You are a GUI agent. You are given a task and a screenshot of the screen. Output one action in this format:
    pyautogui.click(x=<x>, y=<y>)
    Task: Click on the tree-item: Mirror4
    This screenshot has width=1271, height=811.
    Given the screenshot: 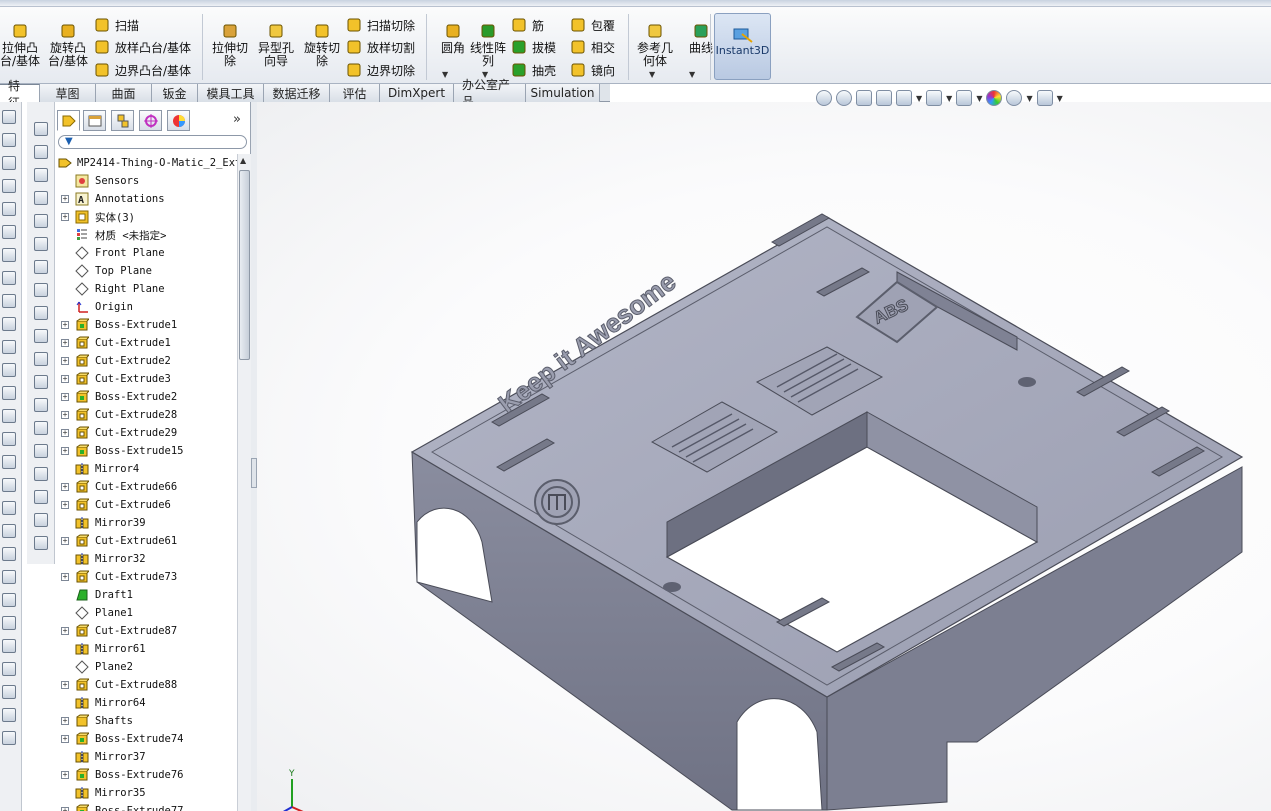 What is the action you would take?
    pyautogui.click(x=146, y=469)
    